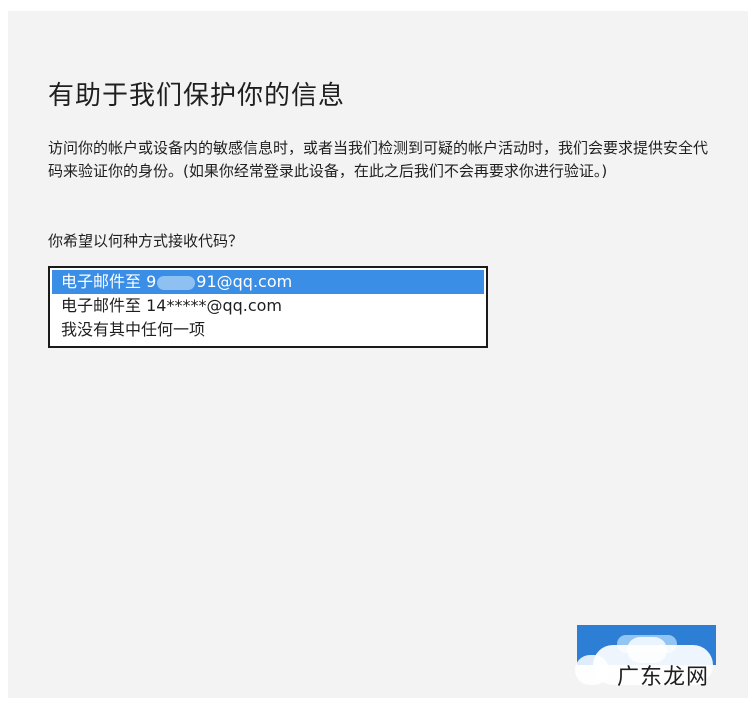  I want to click on next-button, so click(646, 645).